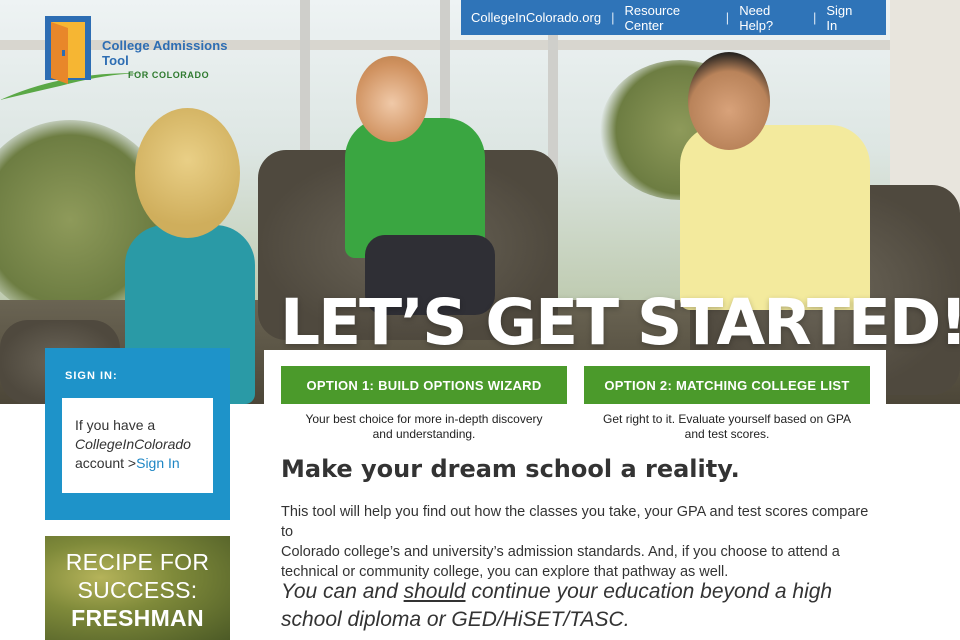 The image size is (960, 640). Describe the element at coordinates (771, 18) in the screenshot. I see `nav-link-need-help: Need Help?` at that location.